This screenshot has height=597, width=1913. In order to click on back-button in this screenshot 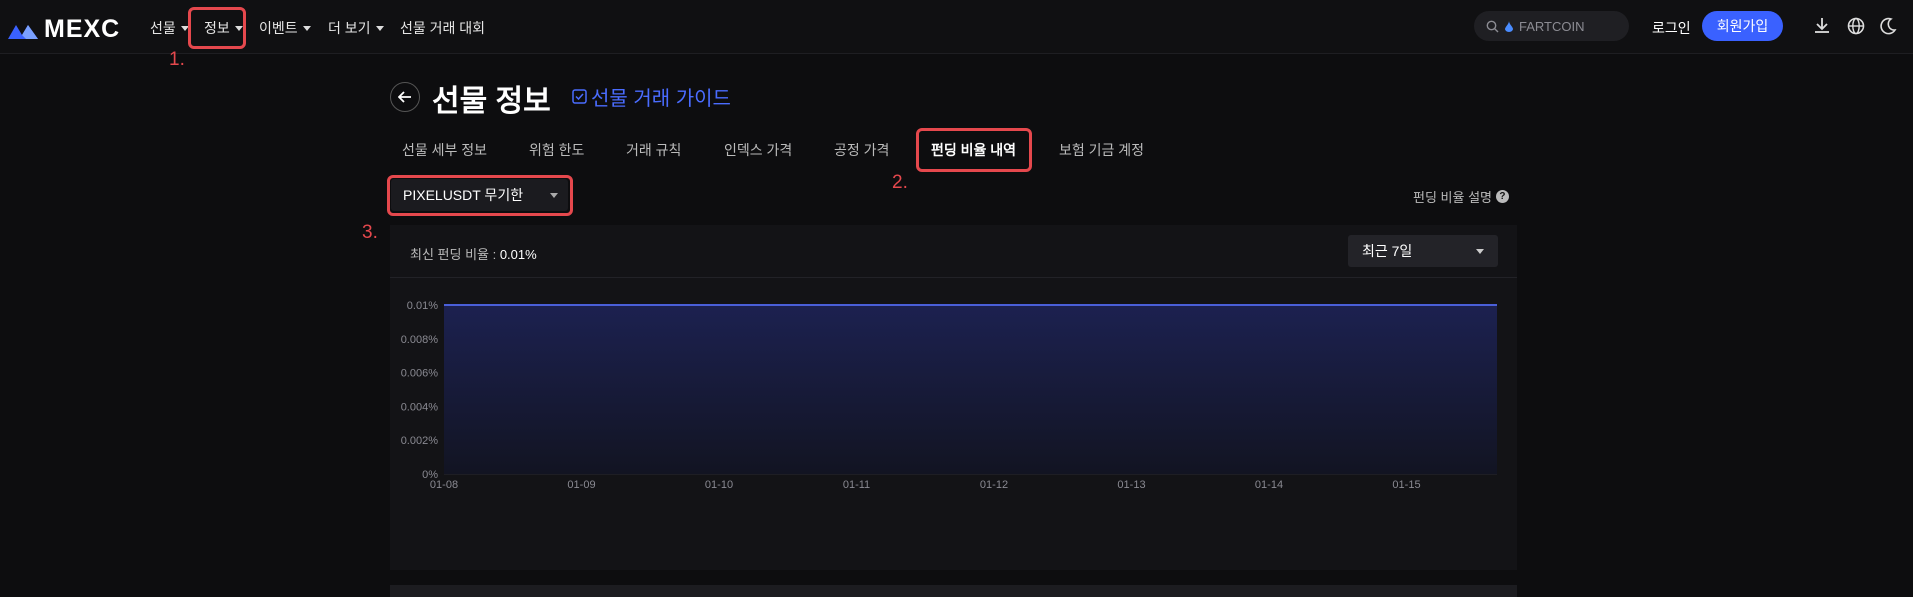, I will do `click(405, 97)`.